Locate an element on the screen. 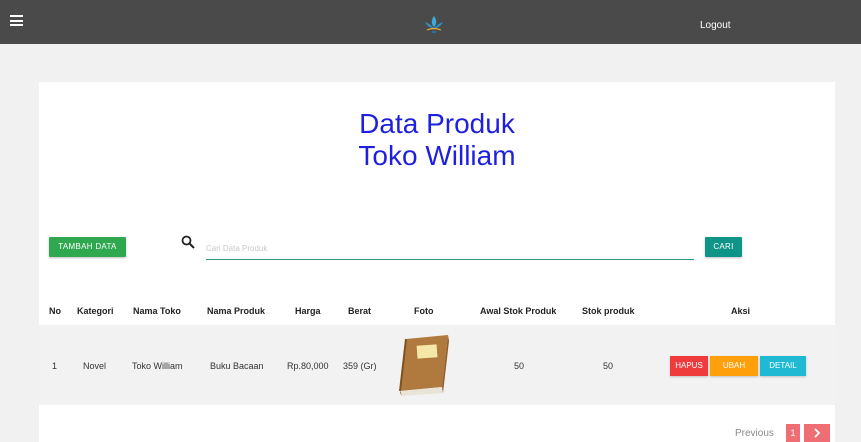  book-icon is located at coordinates (424, 365).